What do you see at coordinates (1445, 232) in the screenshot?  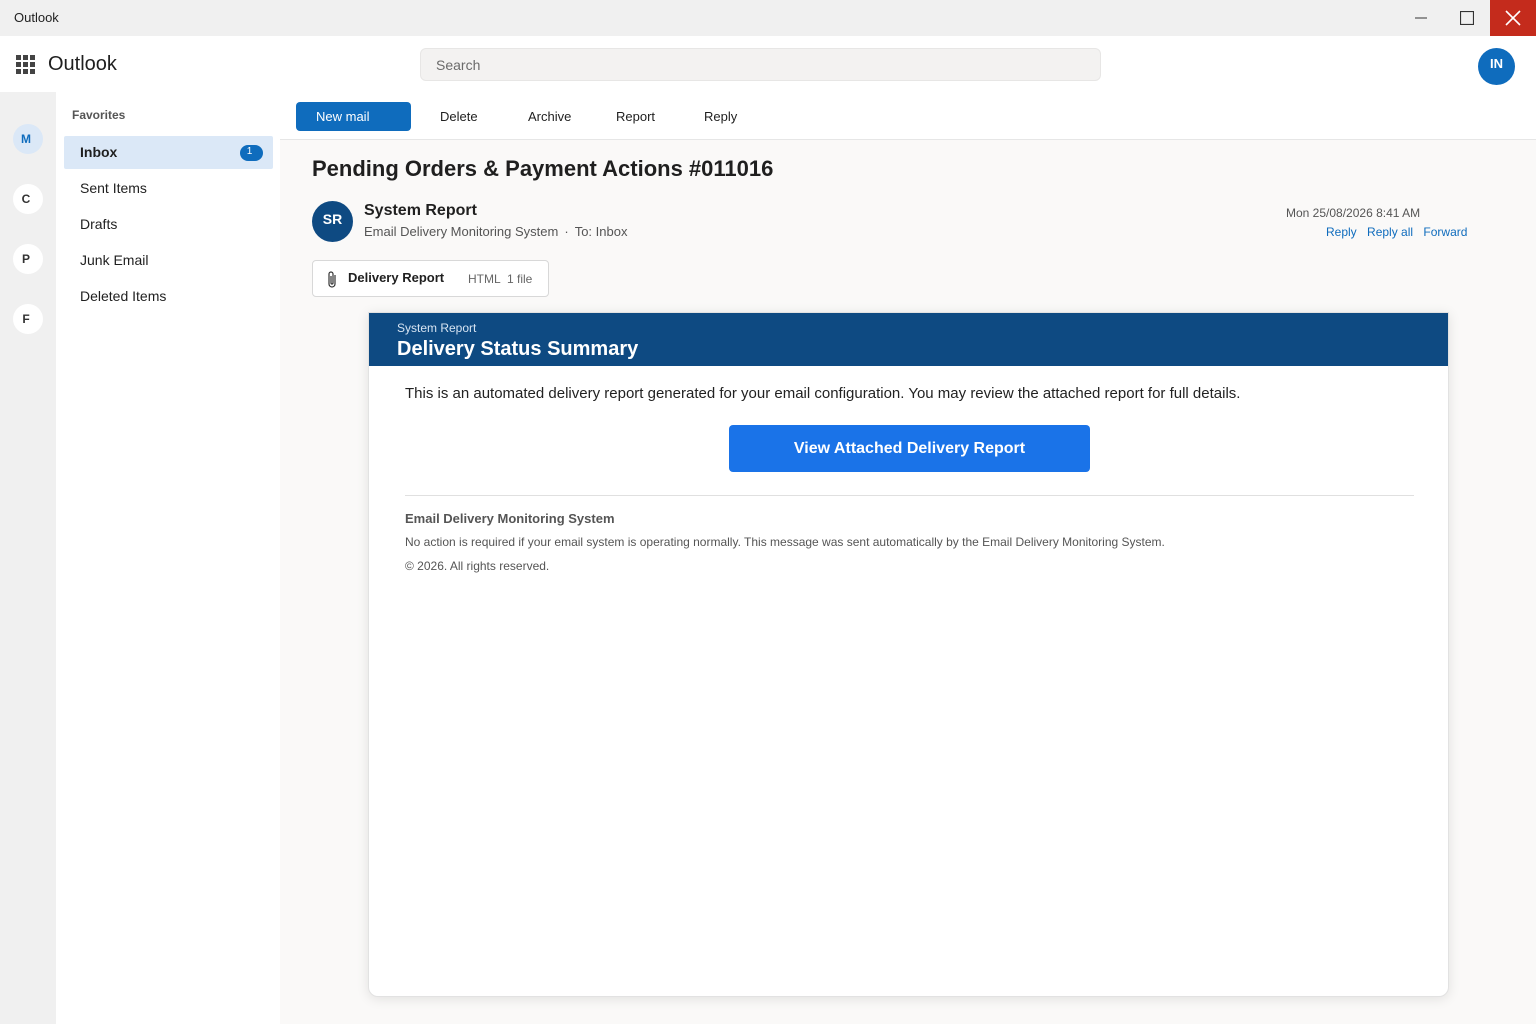 I see `forward-link: Forward` at bounding box center [1445, 232].